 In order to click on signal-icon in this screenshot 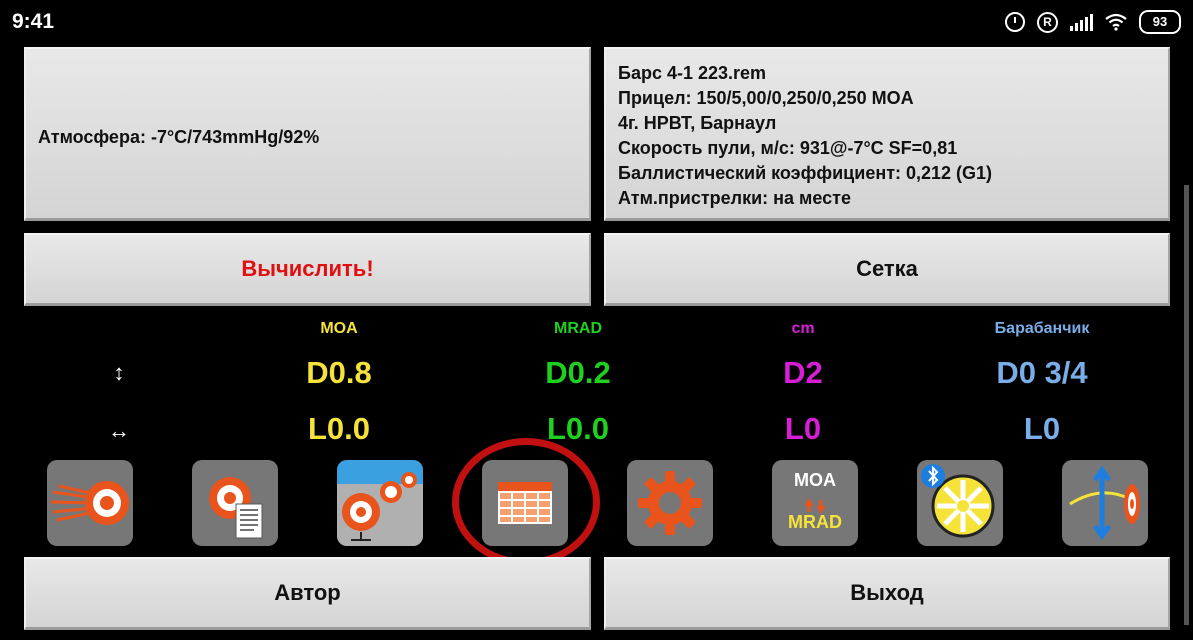, I will do `click(1081, 22)`.